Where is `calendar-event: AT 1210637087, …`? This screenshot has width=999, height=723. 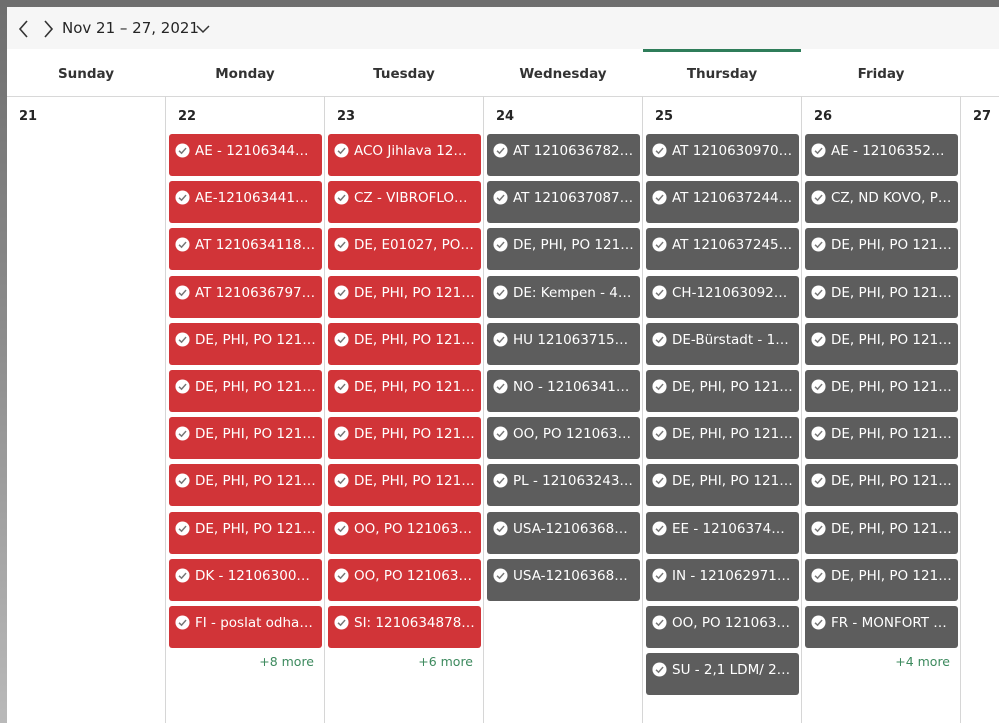 calendar-event: AT 1210637087, … is located at coordinates (563, 202).